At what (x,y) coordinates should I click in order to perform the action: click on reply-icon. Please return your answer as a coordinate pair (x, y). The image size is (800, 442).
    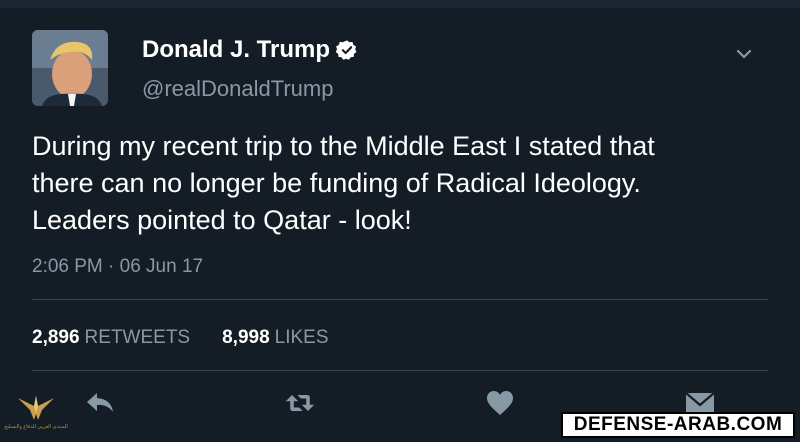
    Looking at the image, I should click on (100, 402).